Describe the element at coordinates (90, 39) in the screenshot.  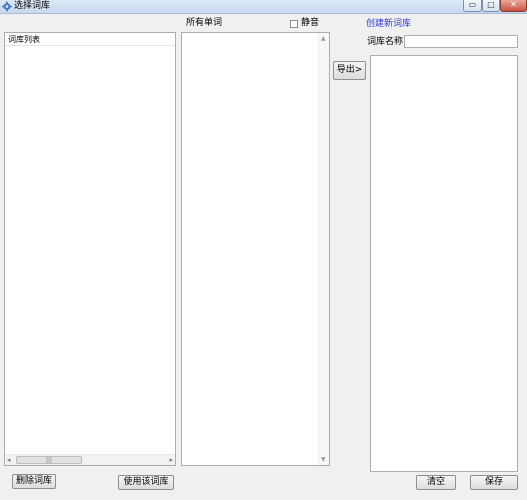
I see `library-list-header: 词库列表` at that location.